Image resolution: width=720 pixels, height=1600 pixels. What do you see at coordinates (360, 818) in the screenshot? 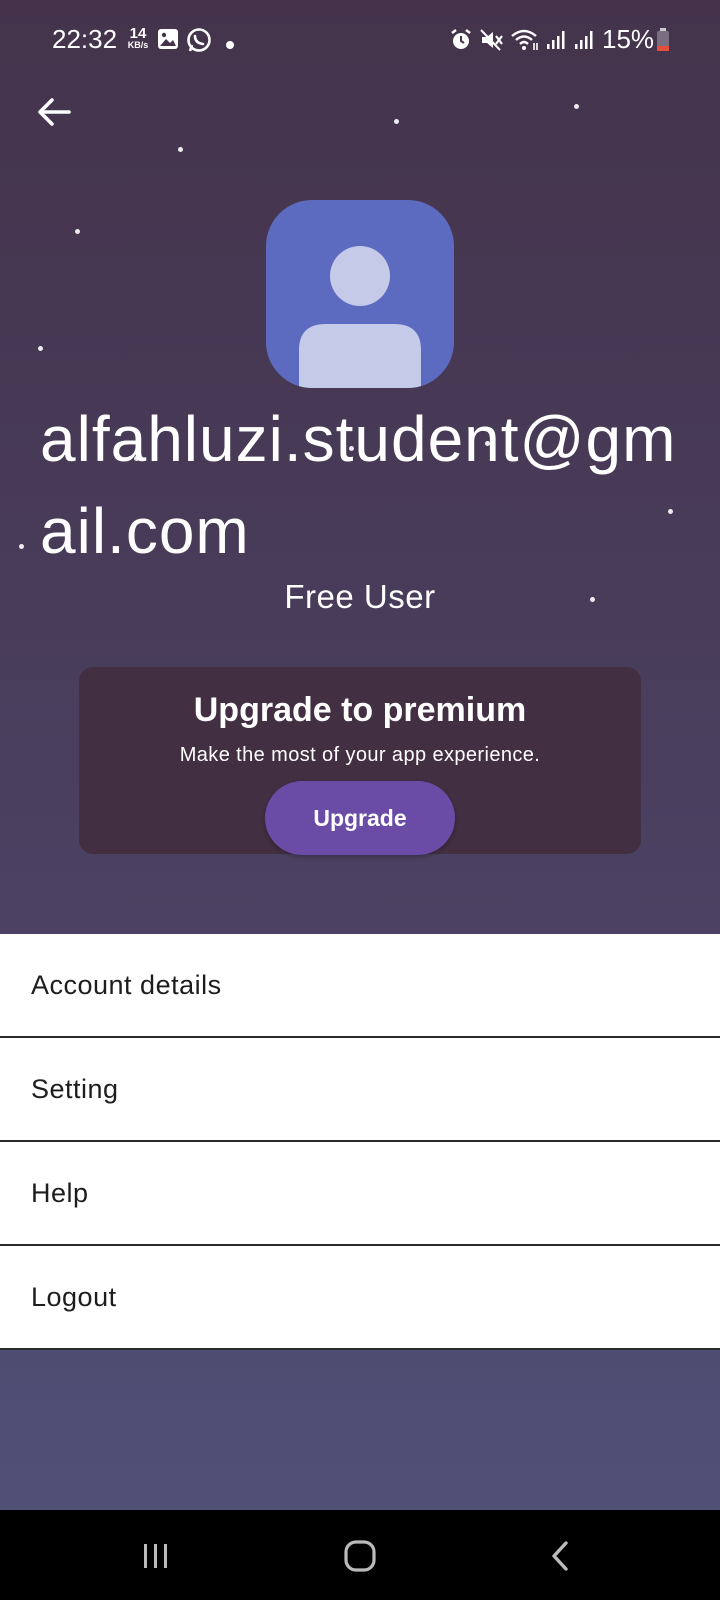
I see `upgrade-button: Upgrade` at bounding box center [360, 818].